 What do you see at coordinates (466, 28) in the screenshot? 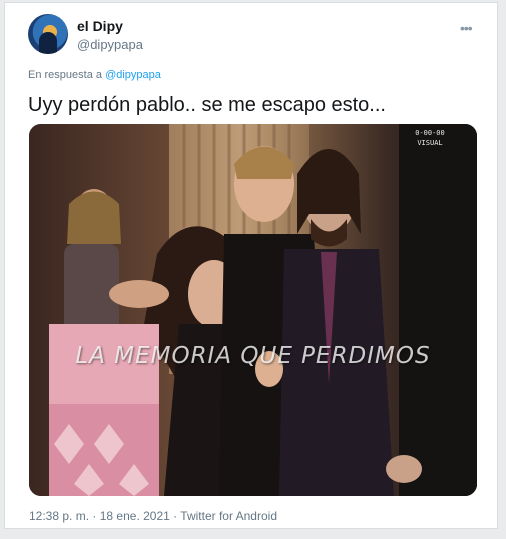
I see `more-options-icon: •••` at bounding box center [466, 28].